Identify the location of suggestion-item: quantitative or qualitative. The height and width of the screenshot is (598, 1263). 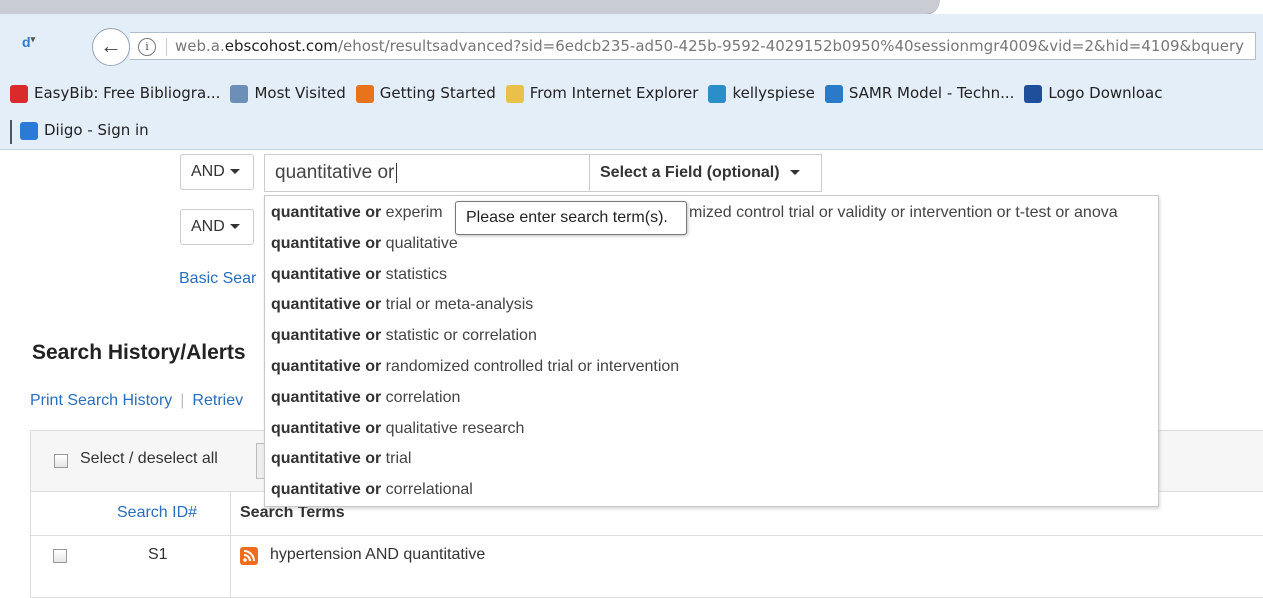
(364, 244).